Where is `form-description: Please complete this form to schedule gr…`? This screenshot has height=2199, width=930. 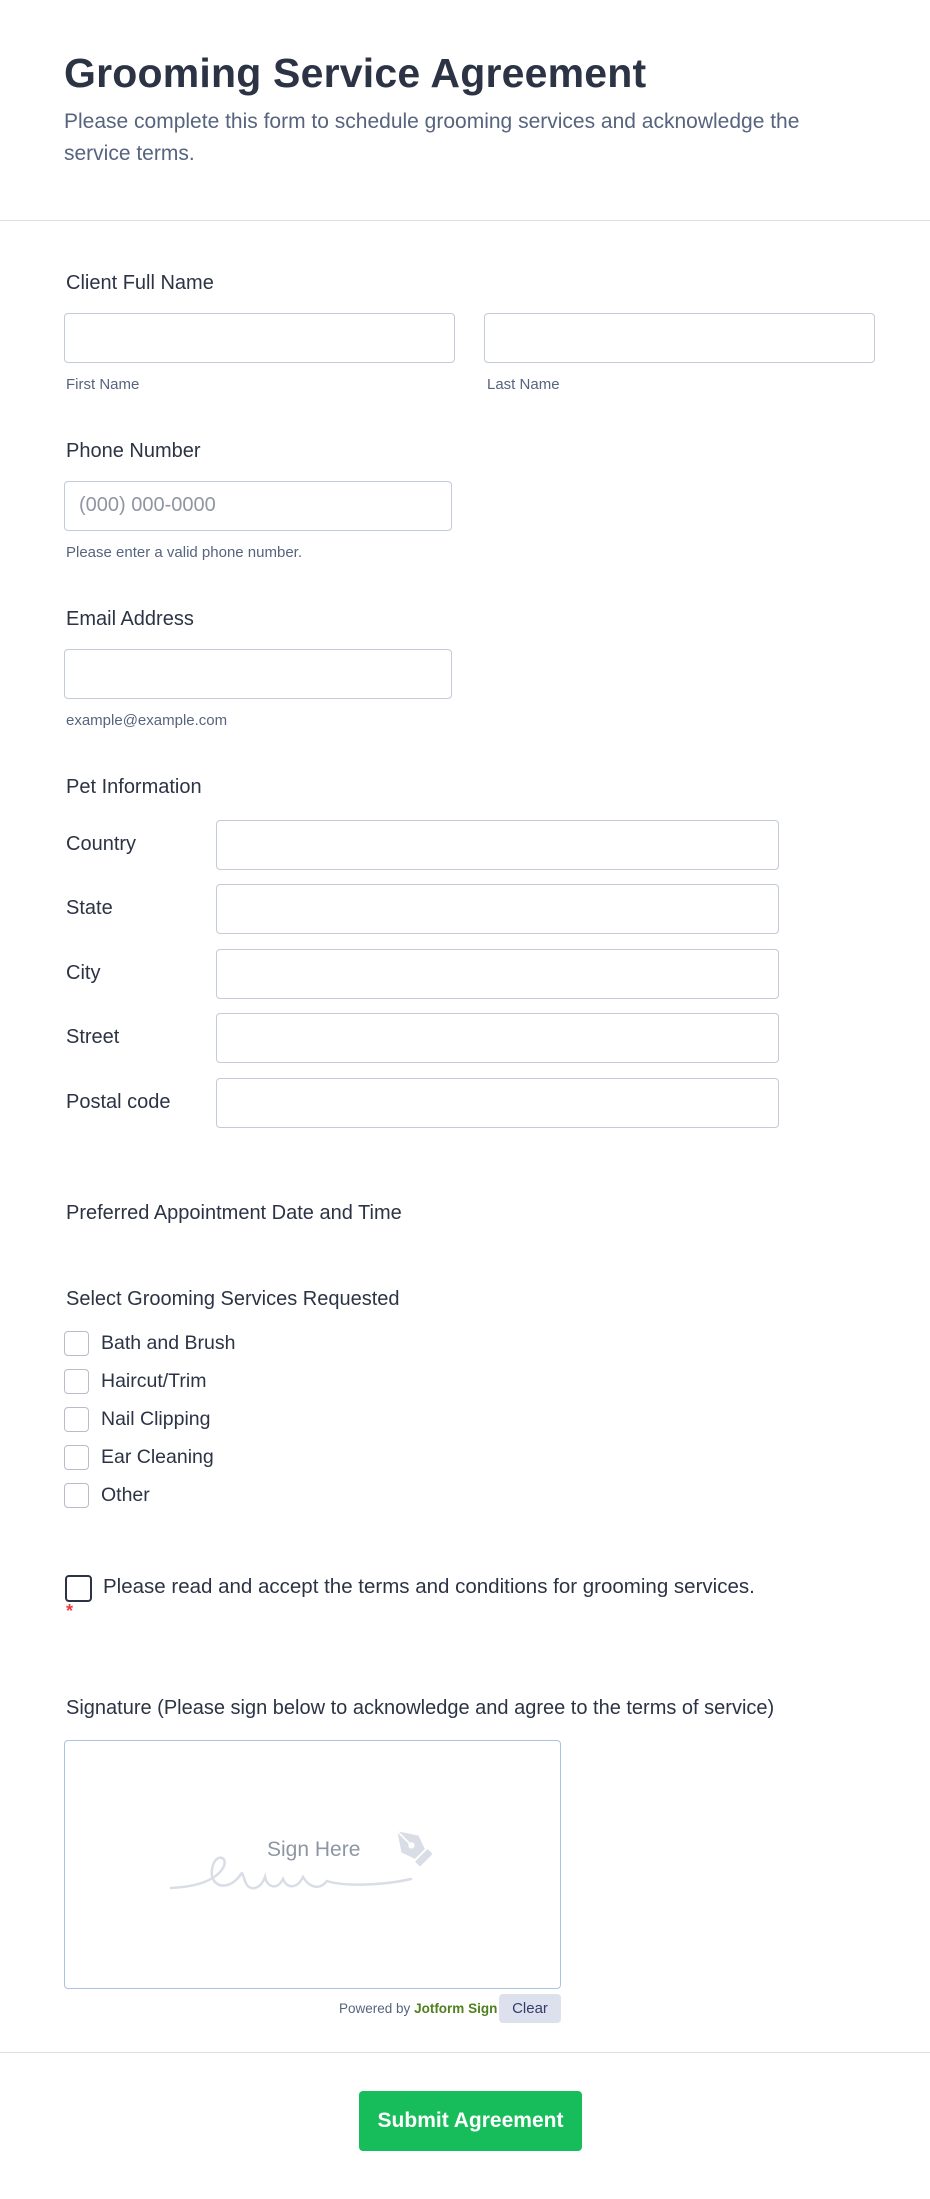 form-description: Please complete this form to schedule gr… is located at coordinates (432, 137).